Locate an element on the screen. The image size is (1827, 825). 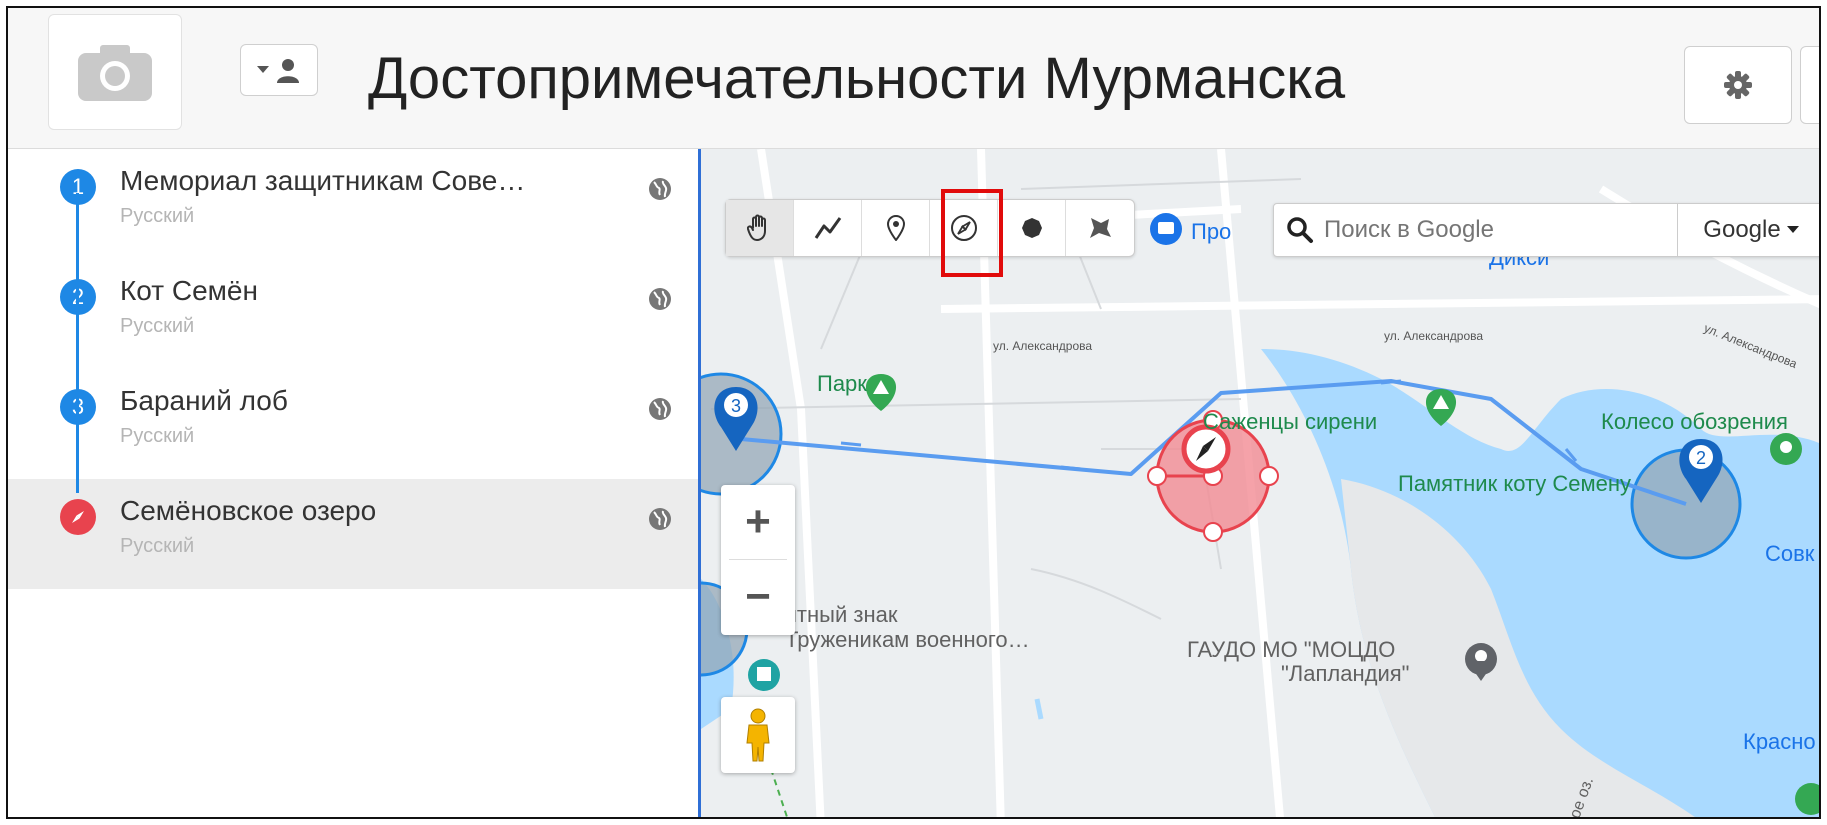
map-label-lilac: Саженцы сирени is located at coordinates (1290, 421).